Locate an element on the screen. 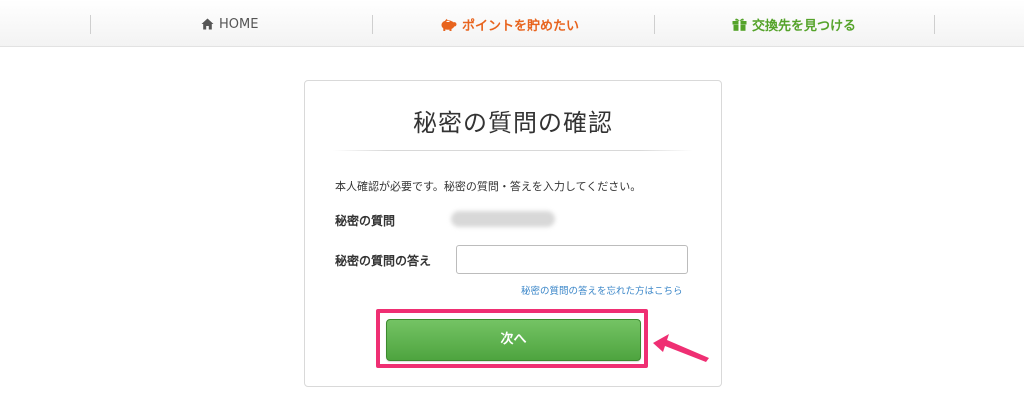 This screenshot has width=1024, height=403. title-divider is located at coordinates (513, 150).